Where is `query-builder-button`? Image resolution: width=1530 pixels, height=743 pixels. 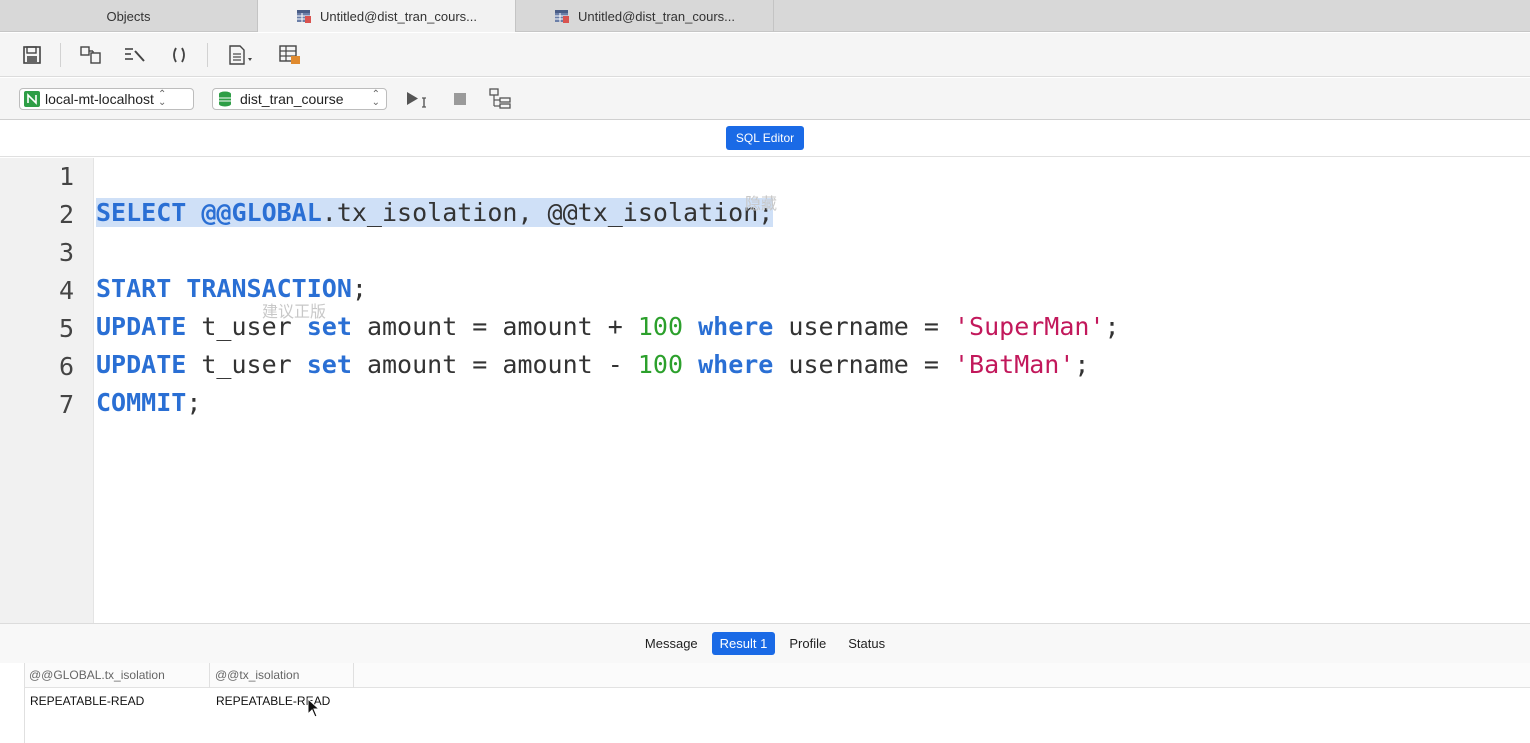 query-builder-button is located at coordinates (91, 55).